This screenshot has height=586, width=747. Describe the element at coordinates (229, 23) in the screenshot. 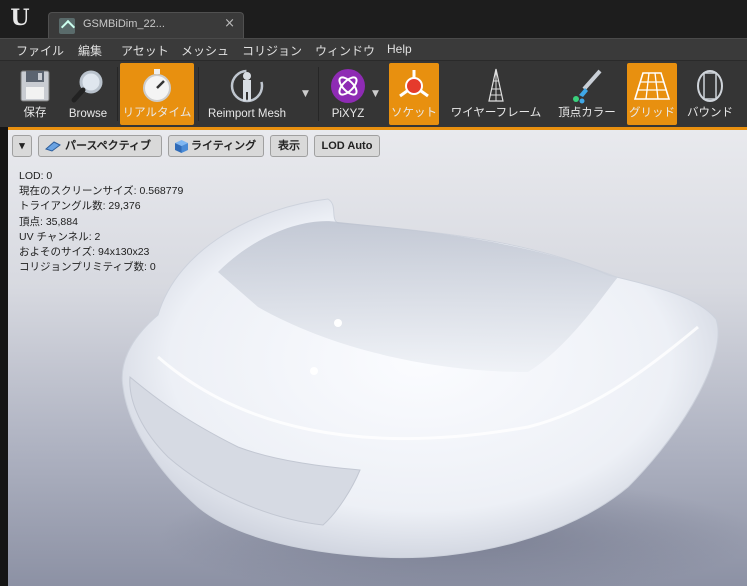

I see `close-tab-icon: ×` at that location.